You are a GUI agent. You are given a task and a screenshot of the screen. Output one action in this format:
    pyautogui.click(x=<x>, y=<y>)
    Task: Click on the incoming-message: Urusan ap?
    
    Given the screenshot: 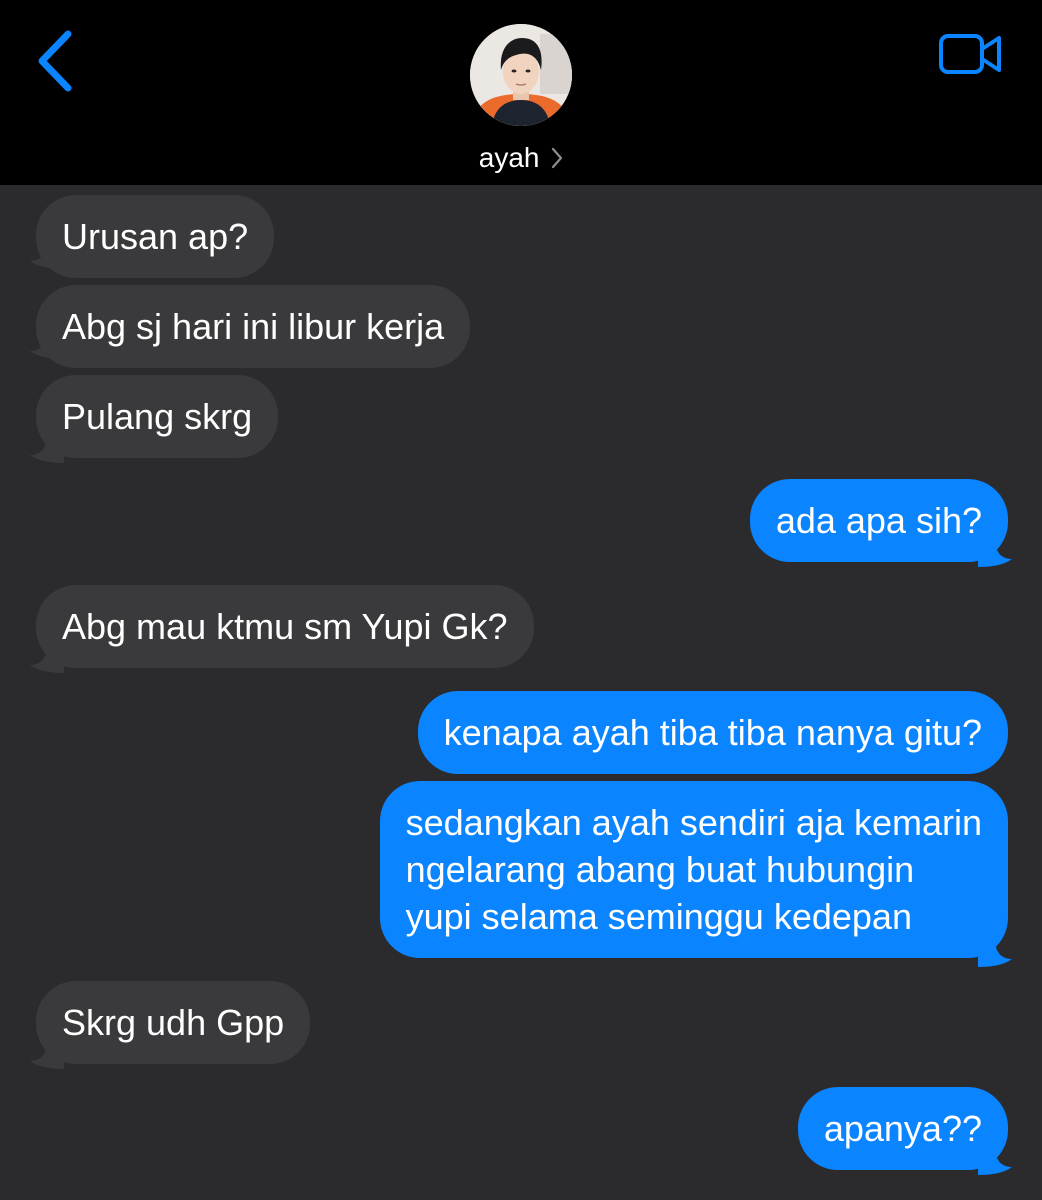 What is the action you would take?
    pyautogui.click(x=155, y=236)
    